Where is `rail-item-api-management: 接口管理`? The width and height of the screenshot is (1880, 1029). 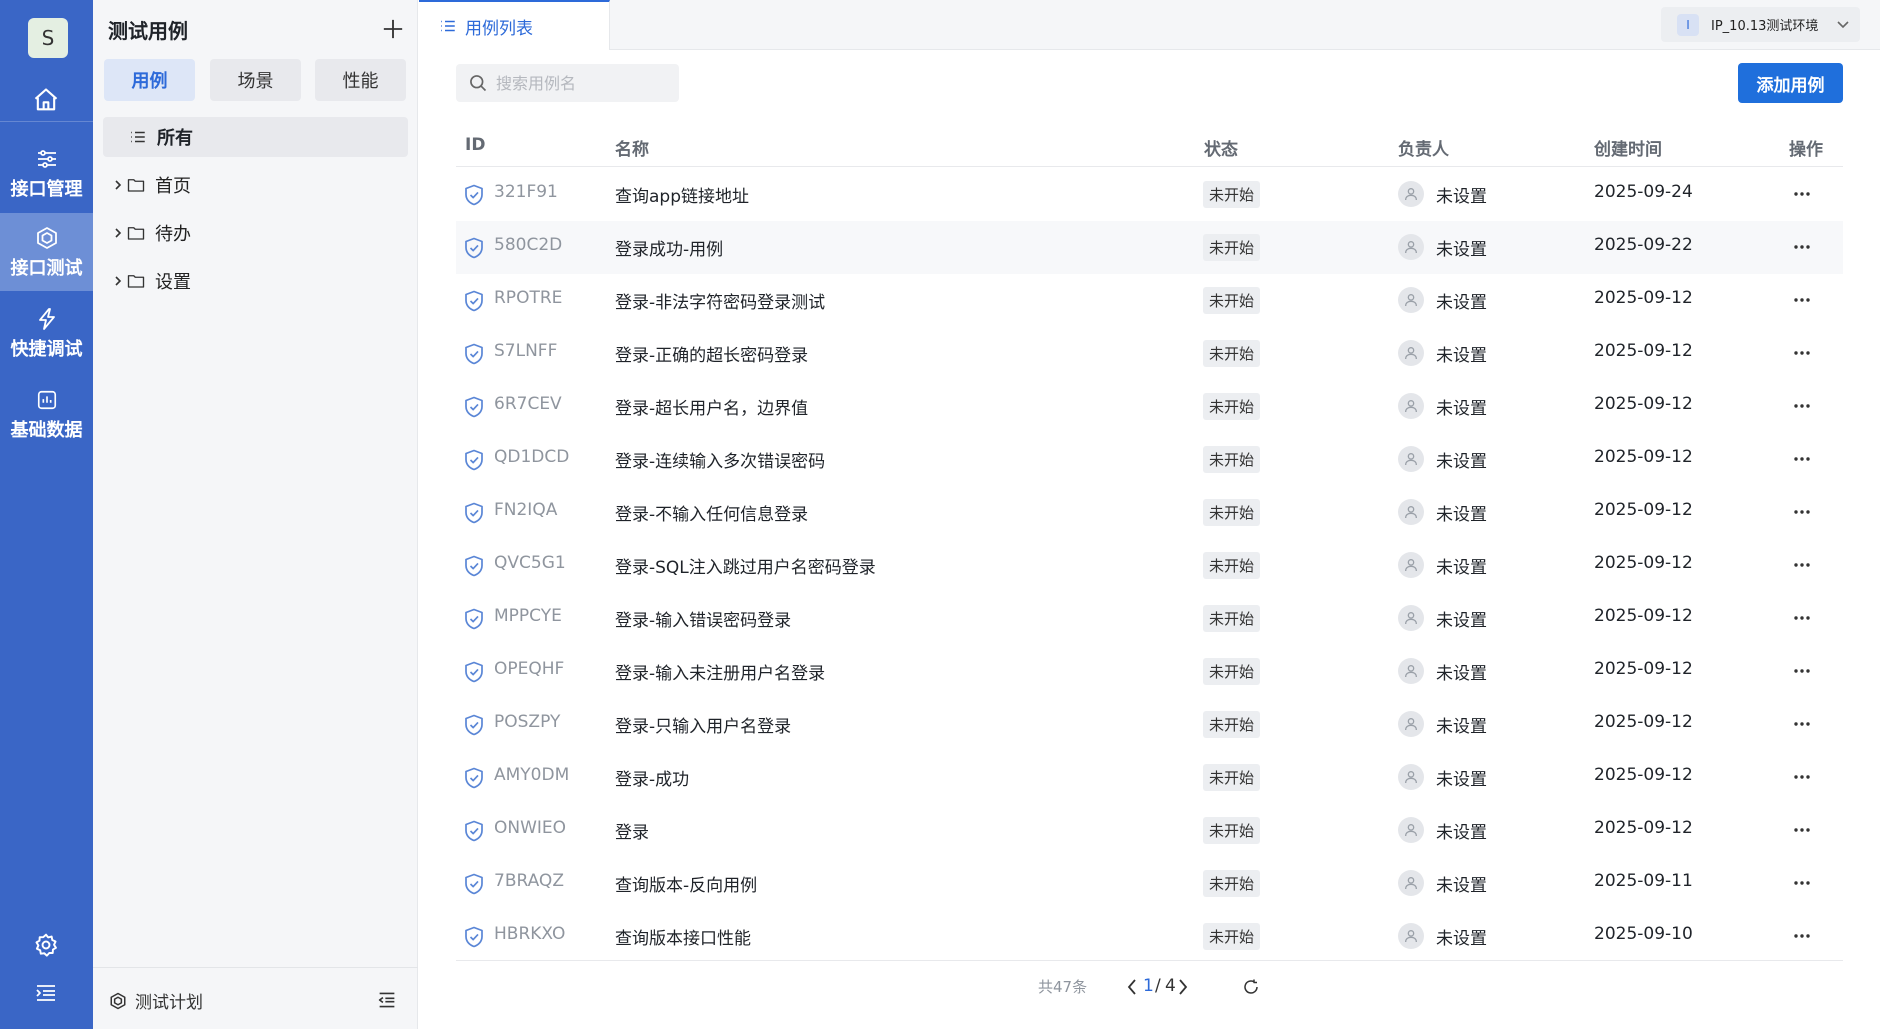 rail-item-api-management: 接口管理 is located at coordinates (46, 173).